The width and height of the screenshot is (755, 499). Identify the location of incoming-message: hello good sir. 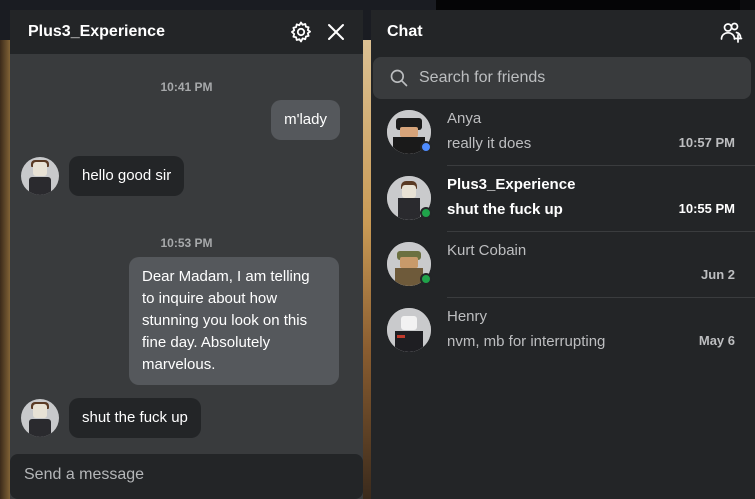
(127, 176).